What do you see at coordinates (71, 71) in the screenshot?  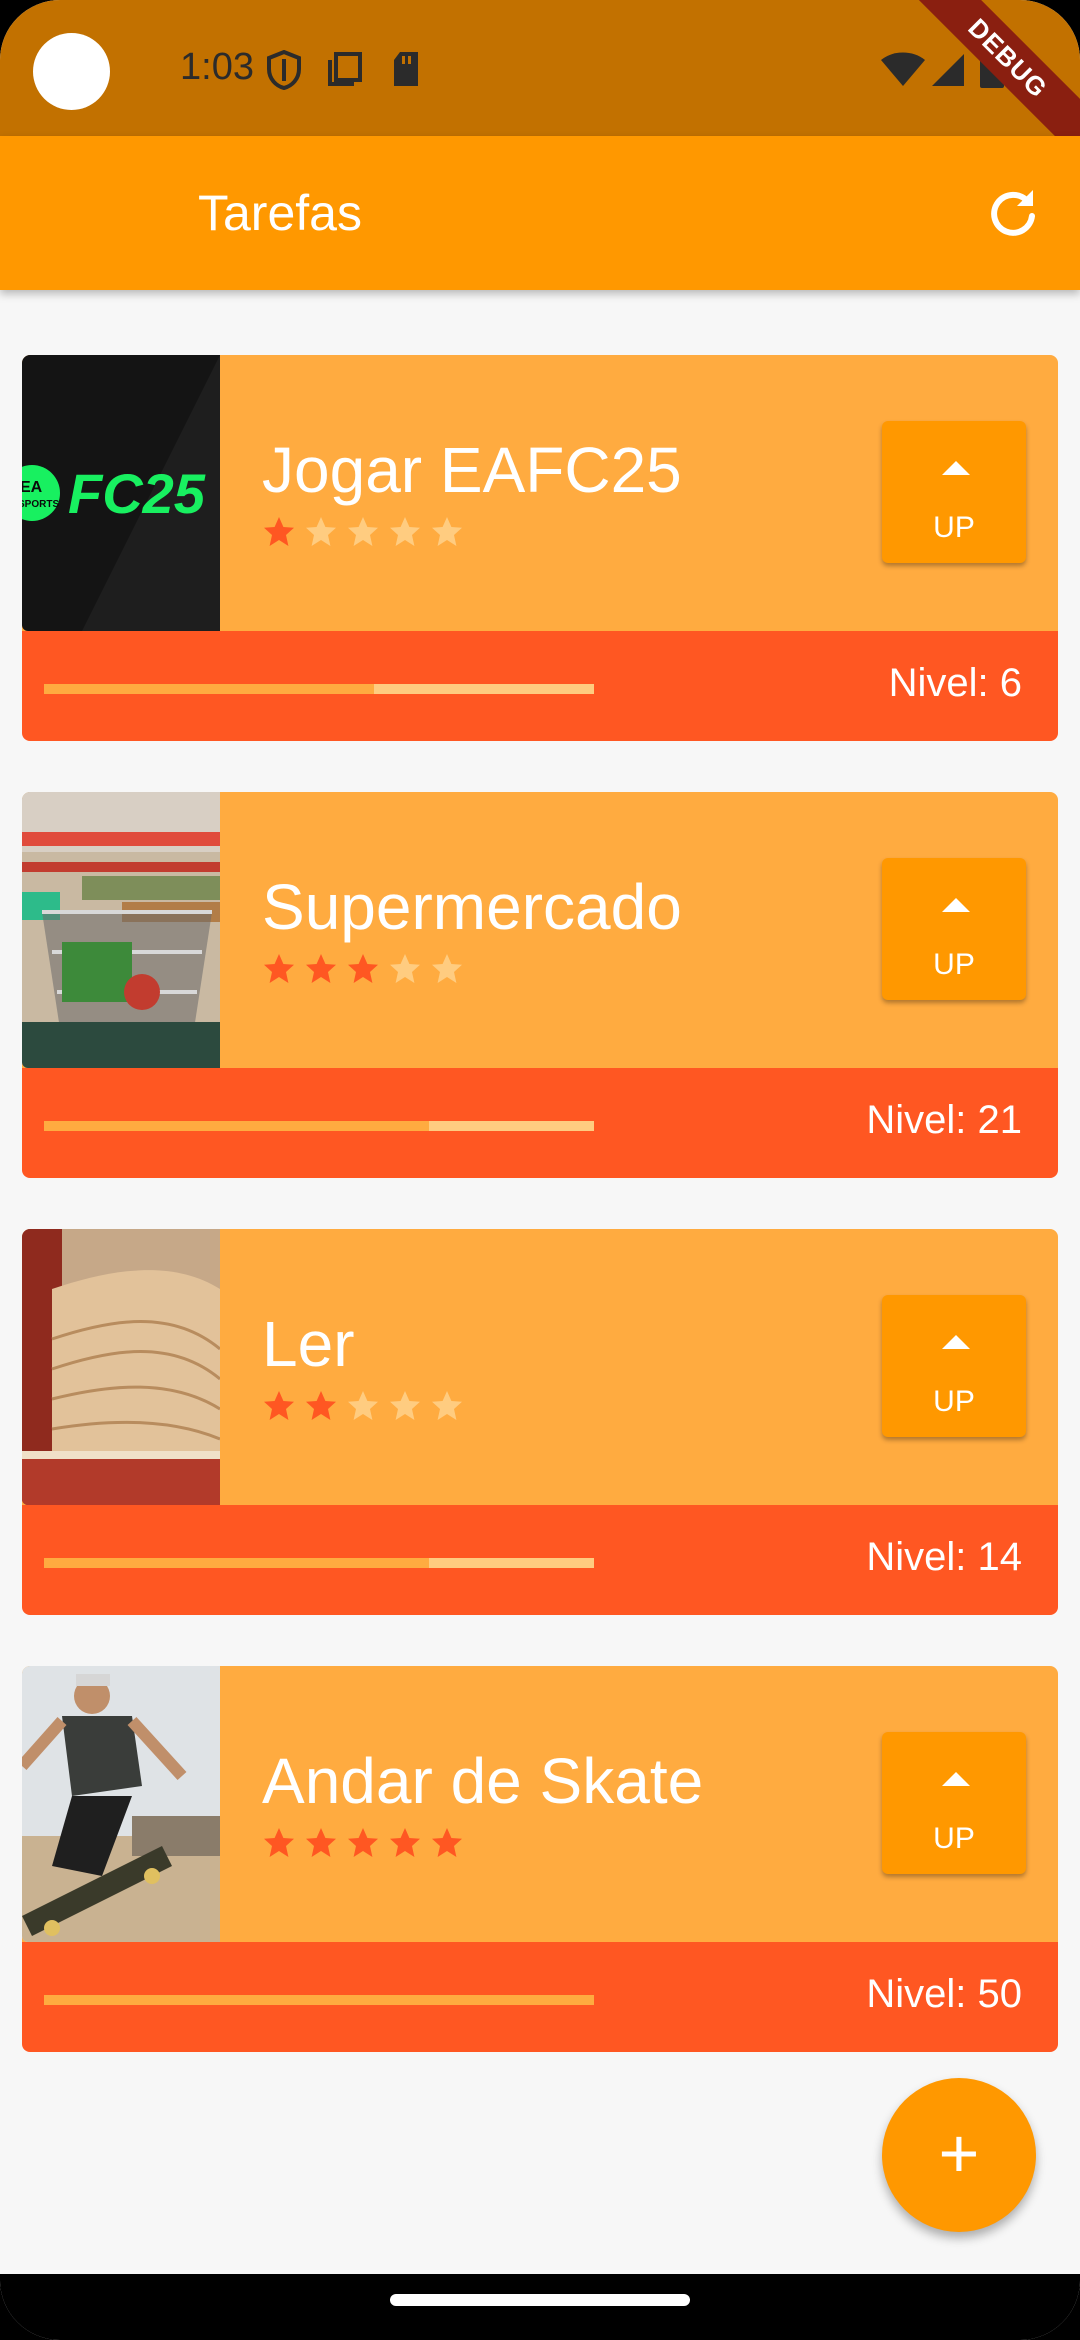 I see `camera-cutout` at bounding box center [71, 71].